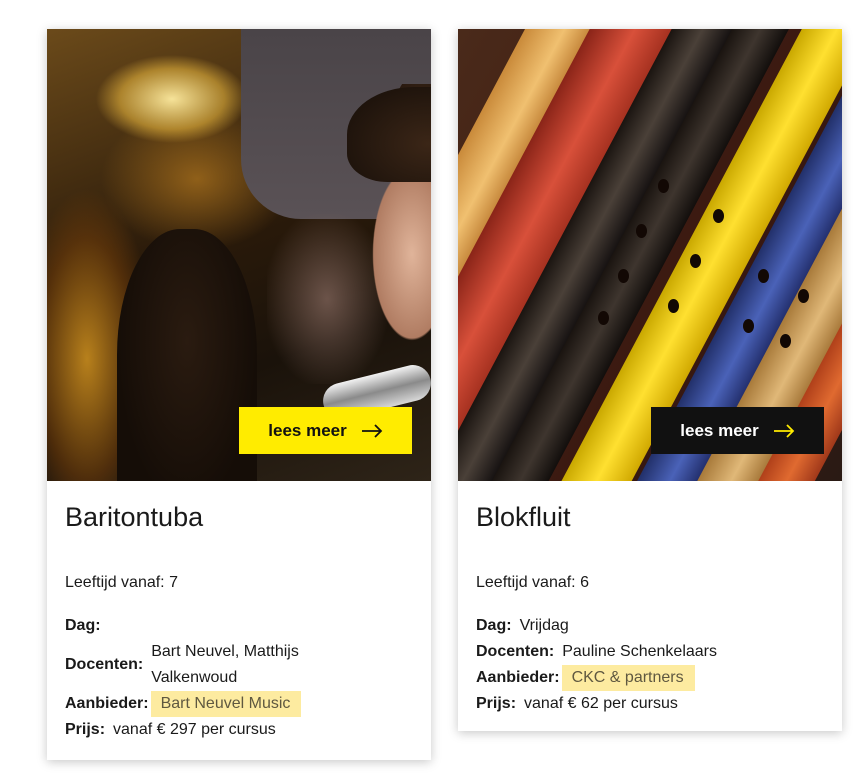 This screenshot has width=861, height=778. What do you see at coordinates (532, 582) in the screenshot?
I see `age-info: Leeftijd vanaf: 6` at bounding box center [532, 582].